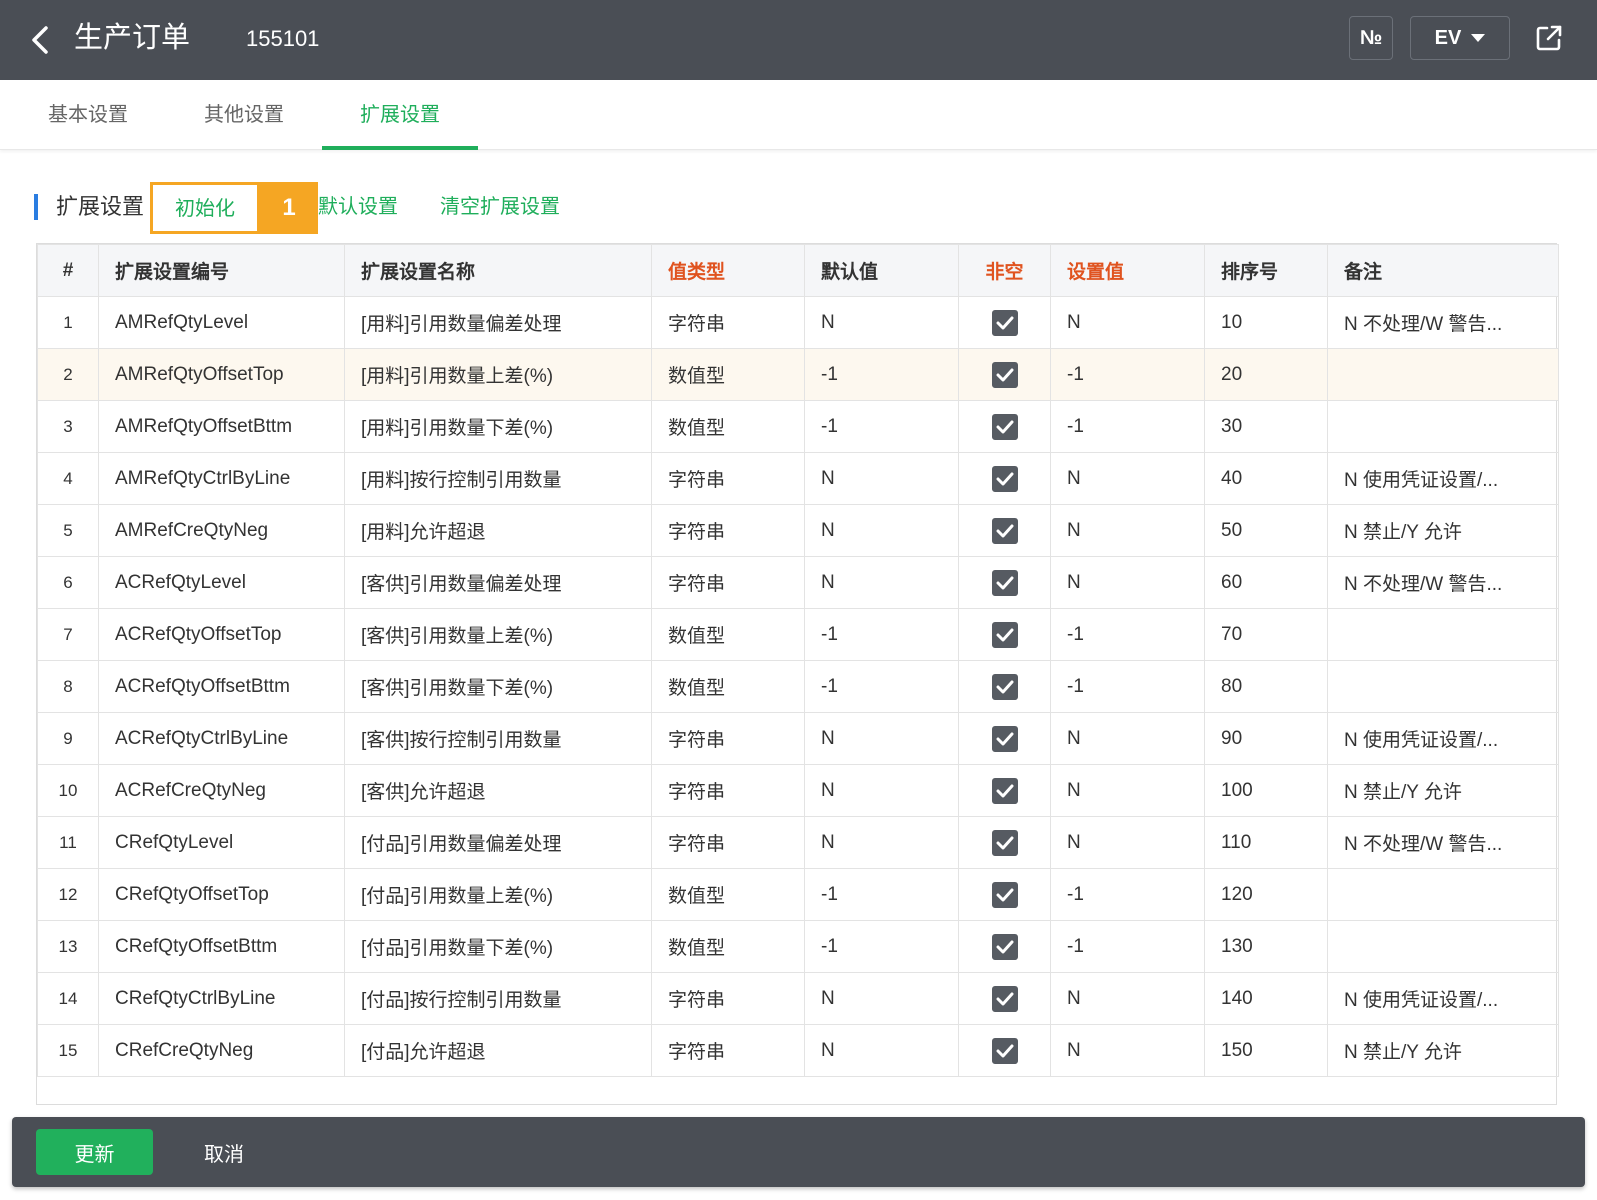 The height and width of the screenshot is (1200, 1597). Describe the element at coordinates (1004, 270) in the screenshot. I see `column-header: 非空` at that location.